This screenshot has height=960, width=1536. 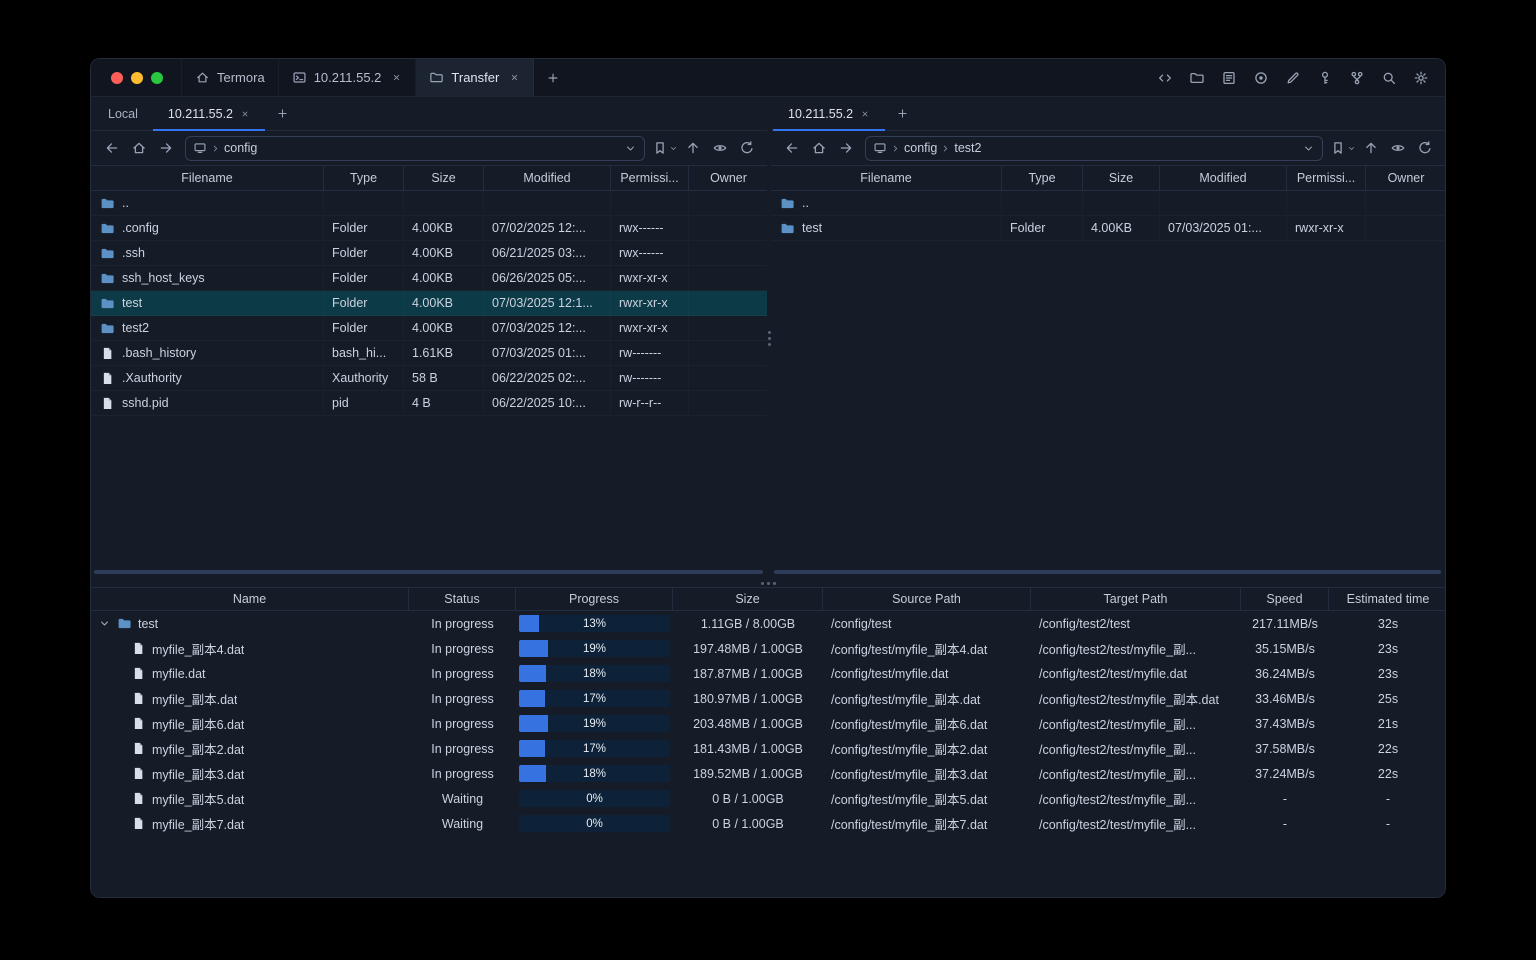 I want to click on transfer-column-header-progress: Progress, so click(x=594, y=599).